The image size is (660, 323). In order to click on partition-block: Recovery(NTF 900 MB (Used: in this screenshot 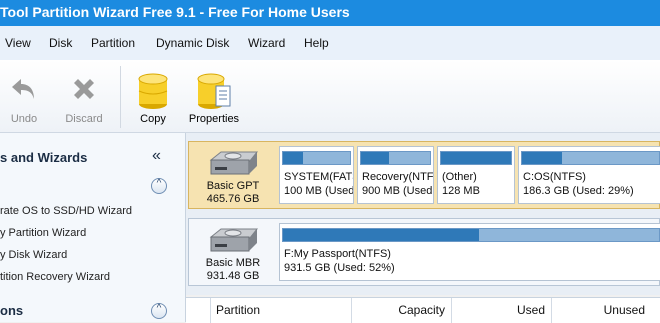, I will do `click(395, 175)`.